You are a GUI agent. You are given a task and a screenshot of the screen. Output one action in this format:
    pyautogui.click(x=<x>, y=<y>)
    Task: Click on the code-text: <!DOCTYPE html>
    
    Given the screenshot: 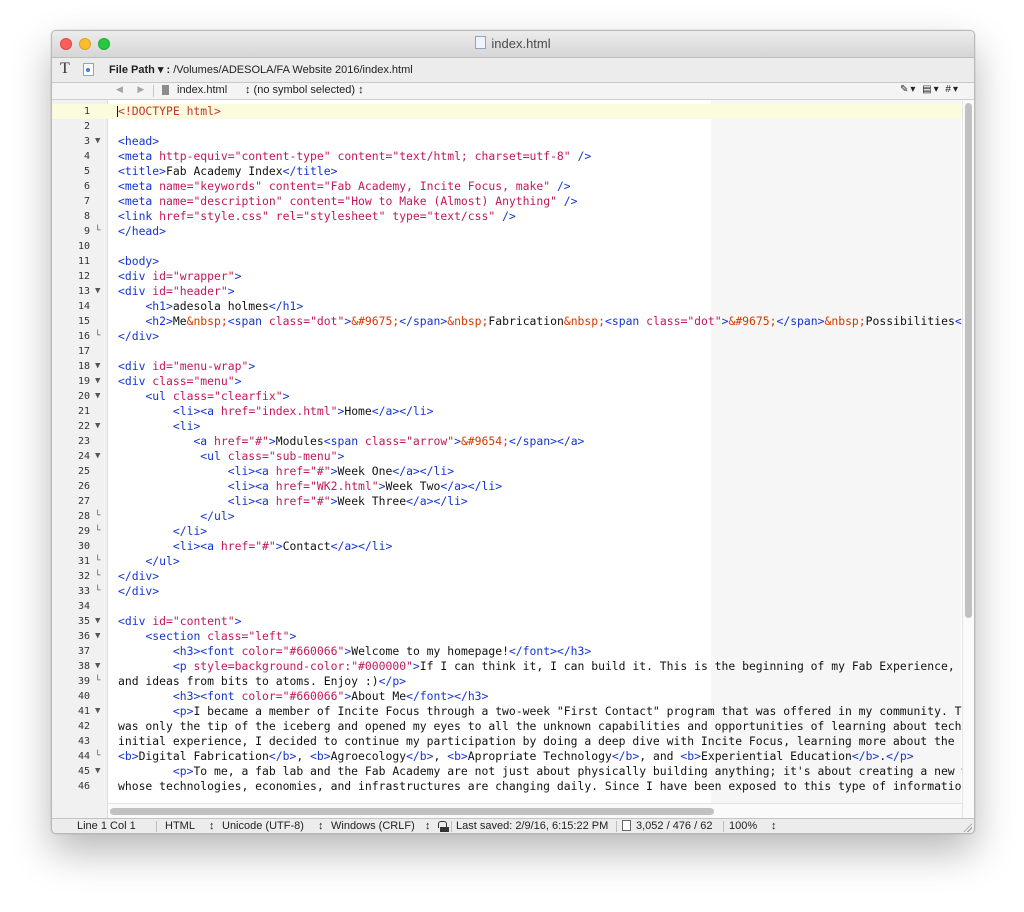 What is the action you would take?
    pyautogui.click(x=169, y=111)
    